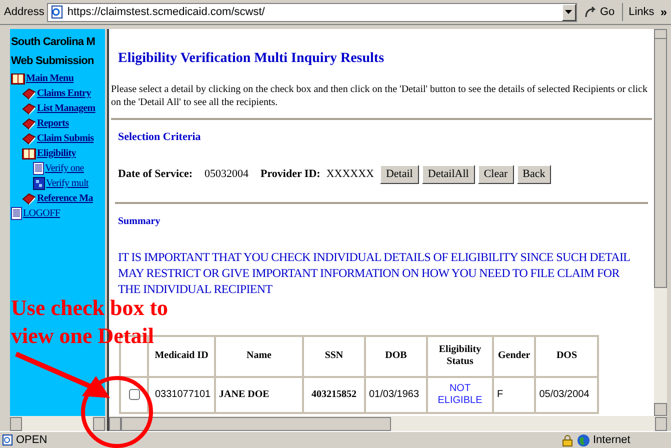 The height and width of the screenshot is (448, 671). What do you see at coordinates (39, 183) in the screenshot?
I see `window-icon` at bounding box center [39, 183].